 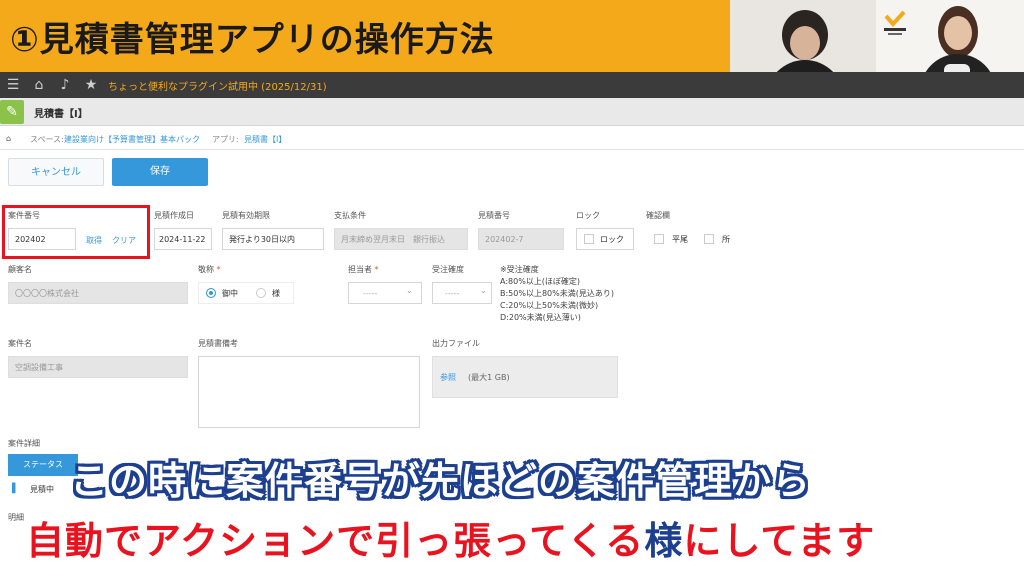 What do you see at coordinates (160, 172) in the screenshot?
I see `save-button: 保存` at bounding box center [160, 172].